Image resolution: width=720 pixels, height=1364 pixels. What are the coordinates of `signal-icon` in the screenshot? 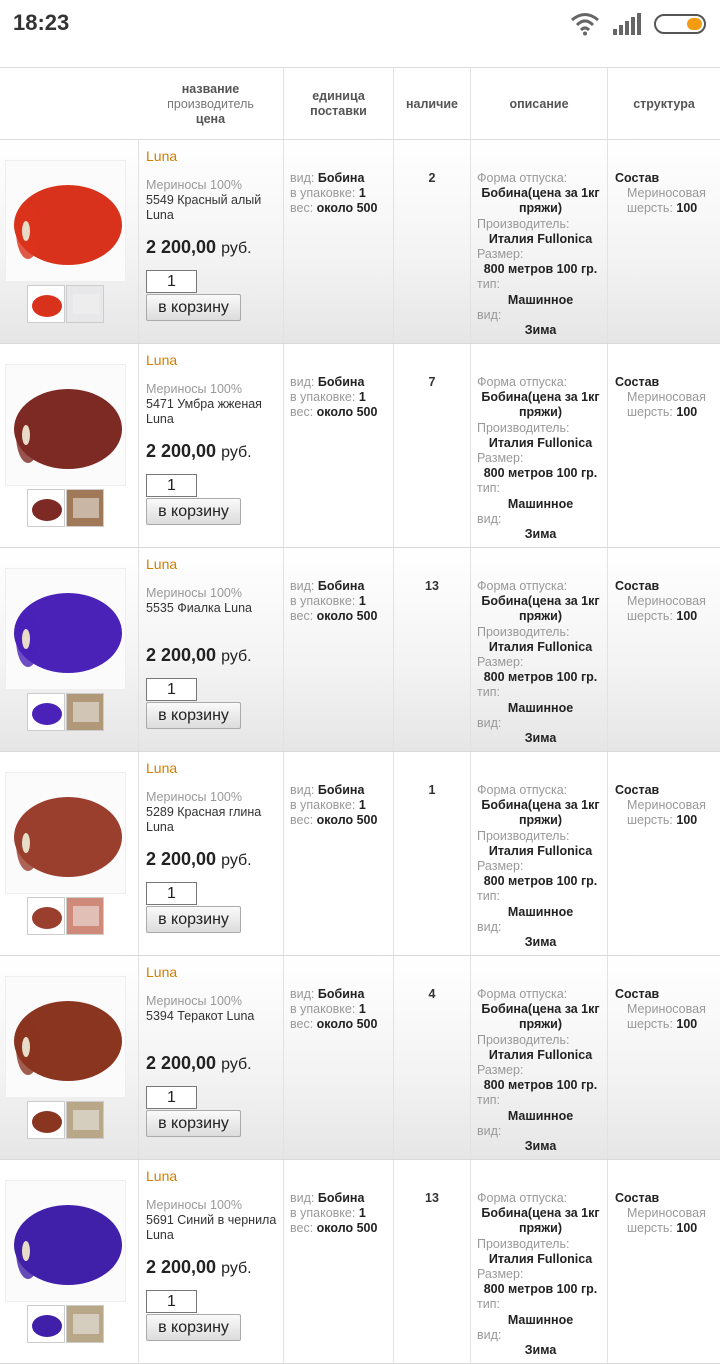 It's located at (627, 24).